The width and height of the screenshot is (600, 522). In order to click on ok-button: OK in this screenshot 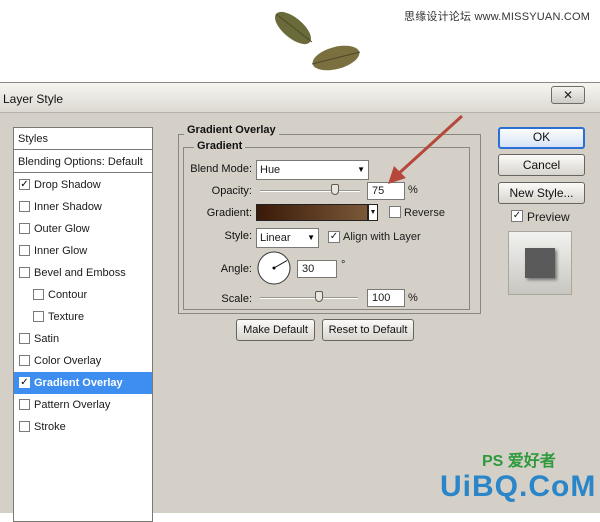, I will do `click(541, 138)`.